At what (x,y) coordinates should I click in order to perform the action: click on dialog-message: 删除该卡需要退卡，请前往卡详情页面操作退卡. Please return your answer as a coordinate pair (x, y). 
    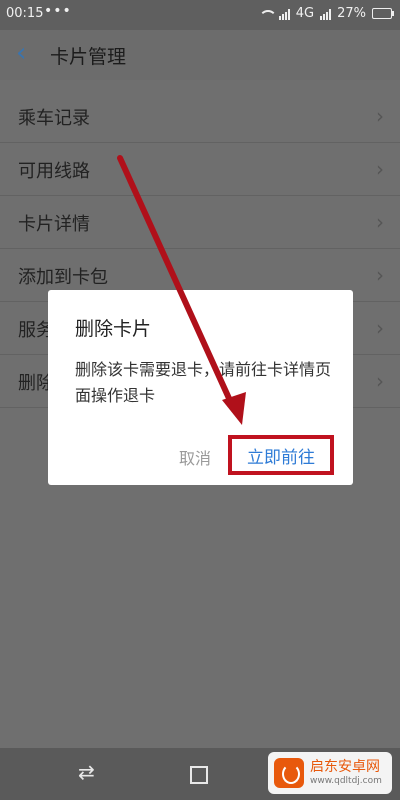
    Looking at the image, I should click on (203, 382).